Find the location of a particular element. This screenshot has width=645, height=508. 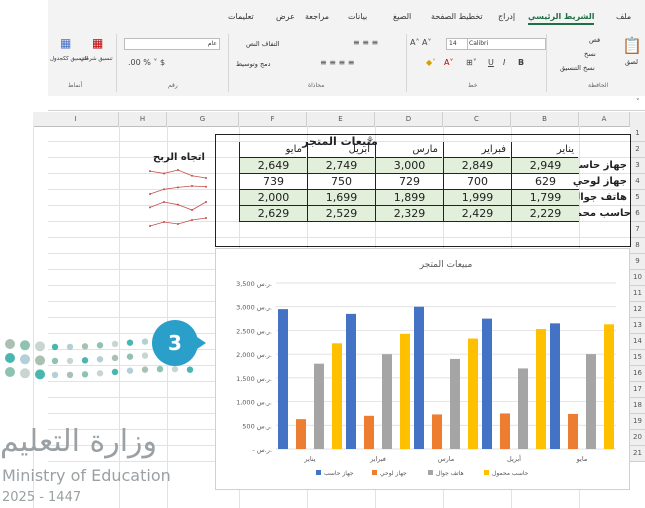

font-name-select: Calibri is located at coordinates (506, 44).